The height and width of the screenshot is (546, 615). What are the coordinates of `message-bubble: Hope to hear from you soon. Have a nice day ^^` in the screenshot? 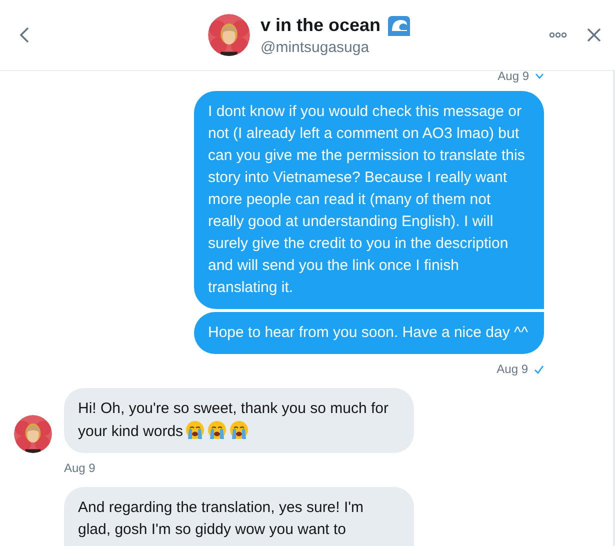 It's located at (369, 333).